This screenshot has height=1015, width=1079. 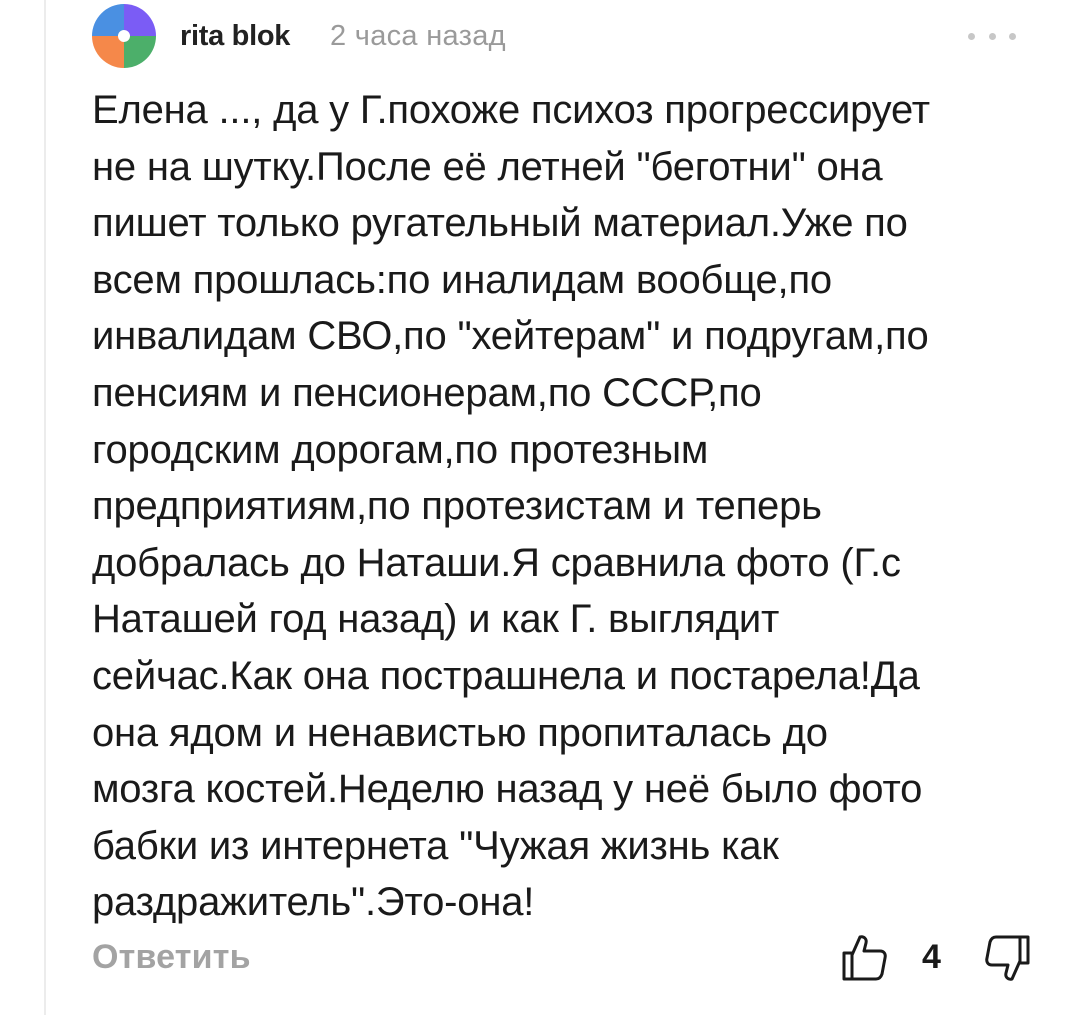 What do you see at coordinates (460, 732) in the screenshot?
I see `comment-text-line: она ядом и ненавистью пропиталась до` at bounding box center [460, 732].